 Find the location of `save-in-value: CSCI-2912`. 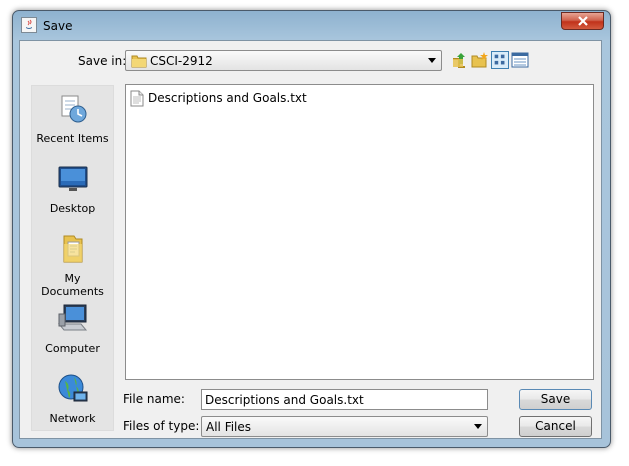

save-in-value: CSCI-2912 is located at coordinates (181, 61).